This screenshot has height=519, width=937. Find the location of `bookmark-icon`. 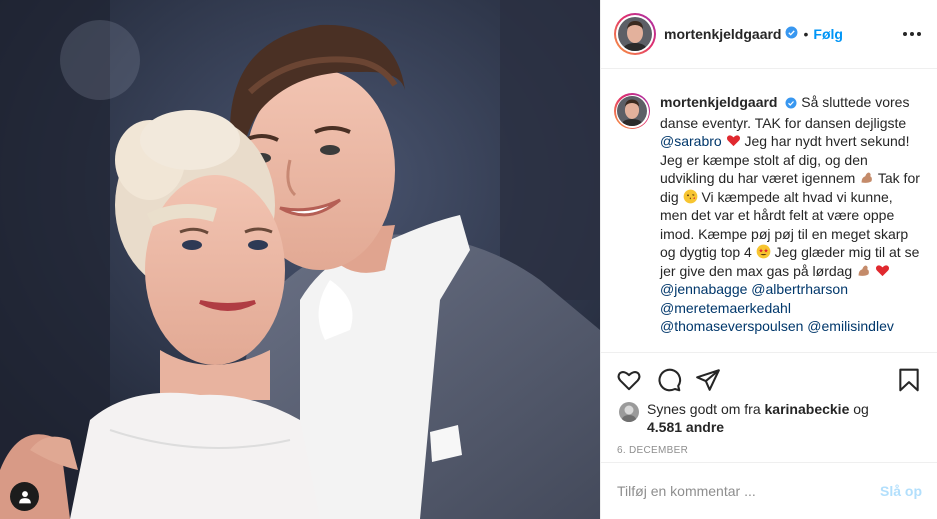

bookmark-icon is located at coordinates (909, 380).